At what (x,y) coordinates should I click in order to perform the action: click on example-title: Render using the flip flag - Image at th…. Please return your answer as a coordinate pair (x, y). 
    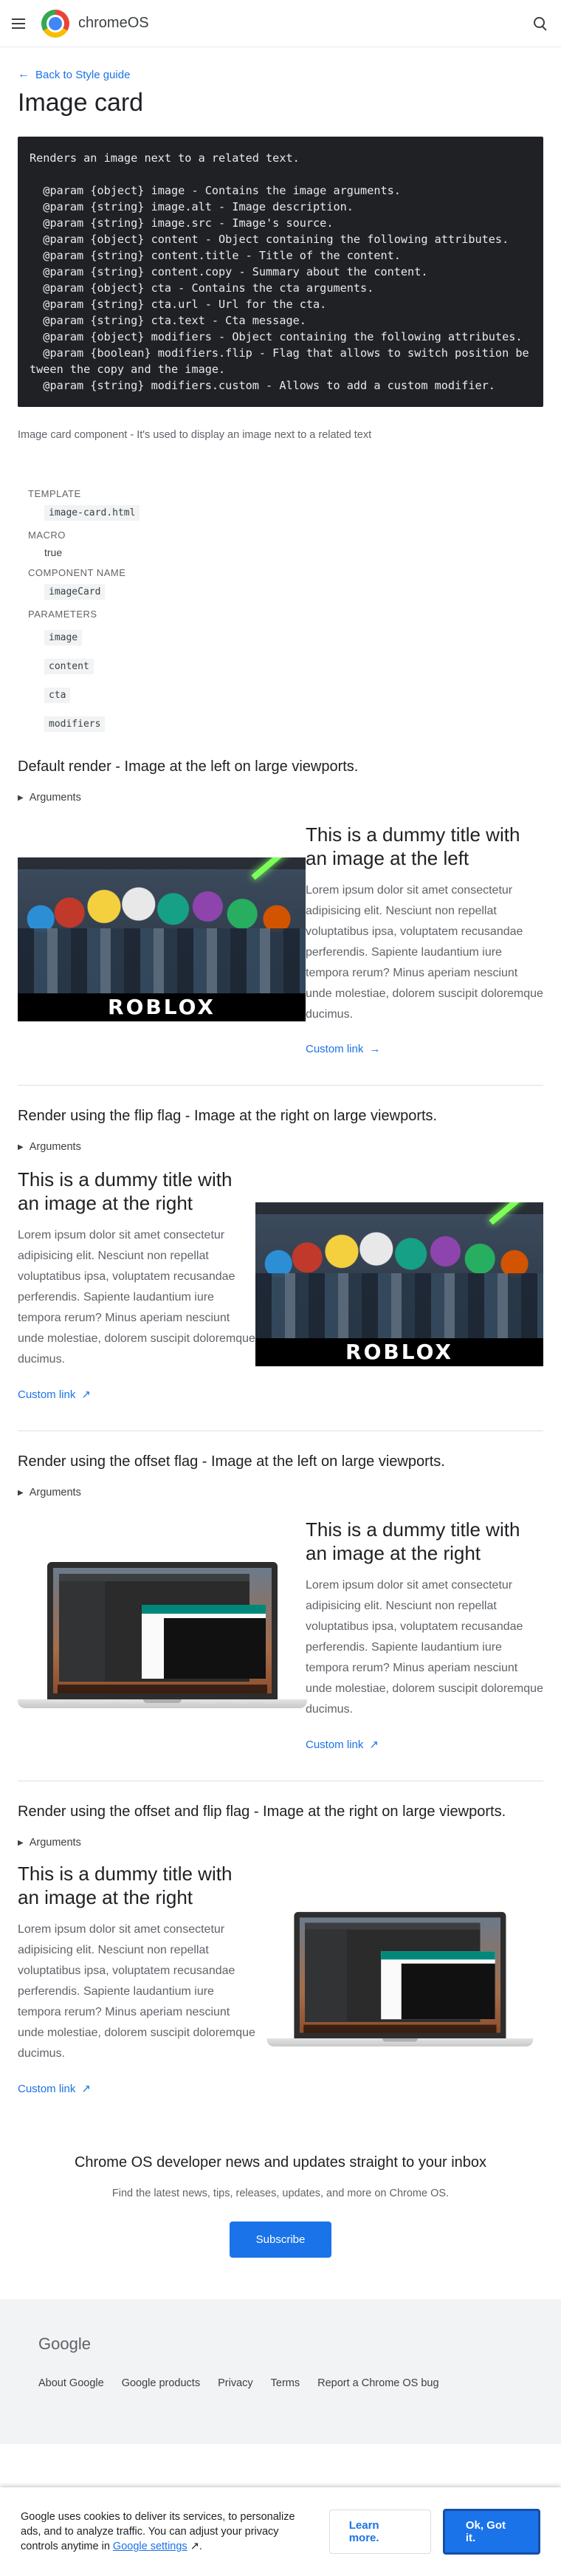
    Looking at the image, I should click on (228, 1116).